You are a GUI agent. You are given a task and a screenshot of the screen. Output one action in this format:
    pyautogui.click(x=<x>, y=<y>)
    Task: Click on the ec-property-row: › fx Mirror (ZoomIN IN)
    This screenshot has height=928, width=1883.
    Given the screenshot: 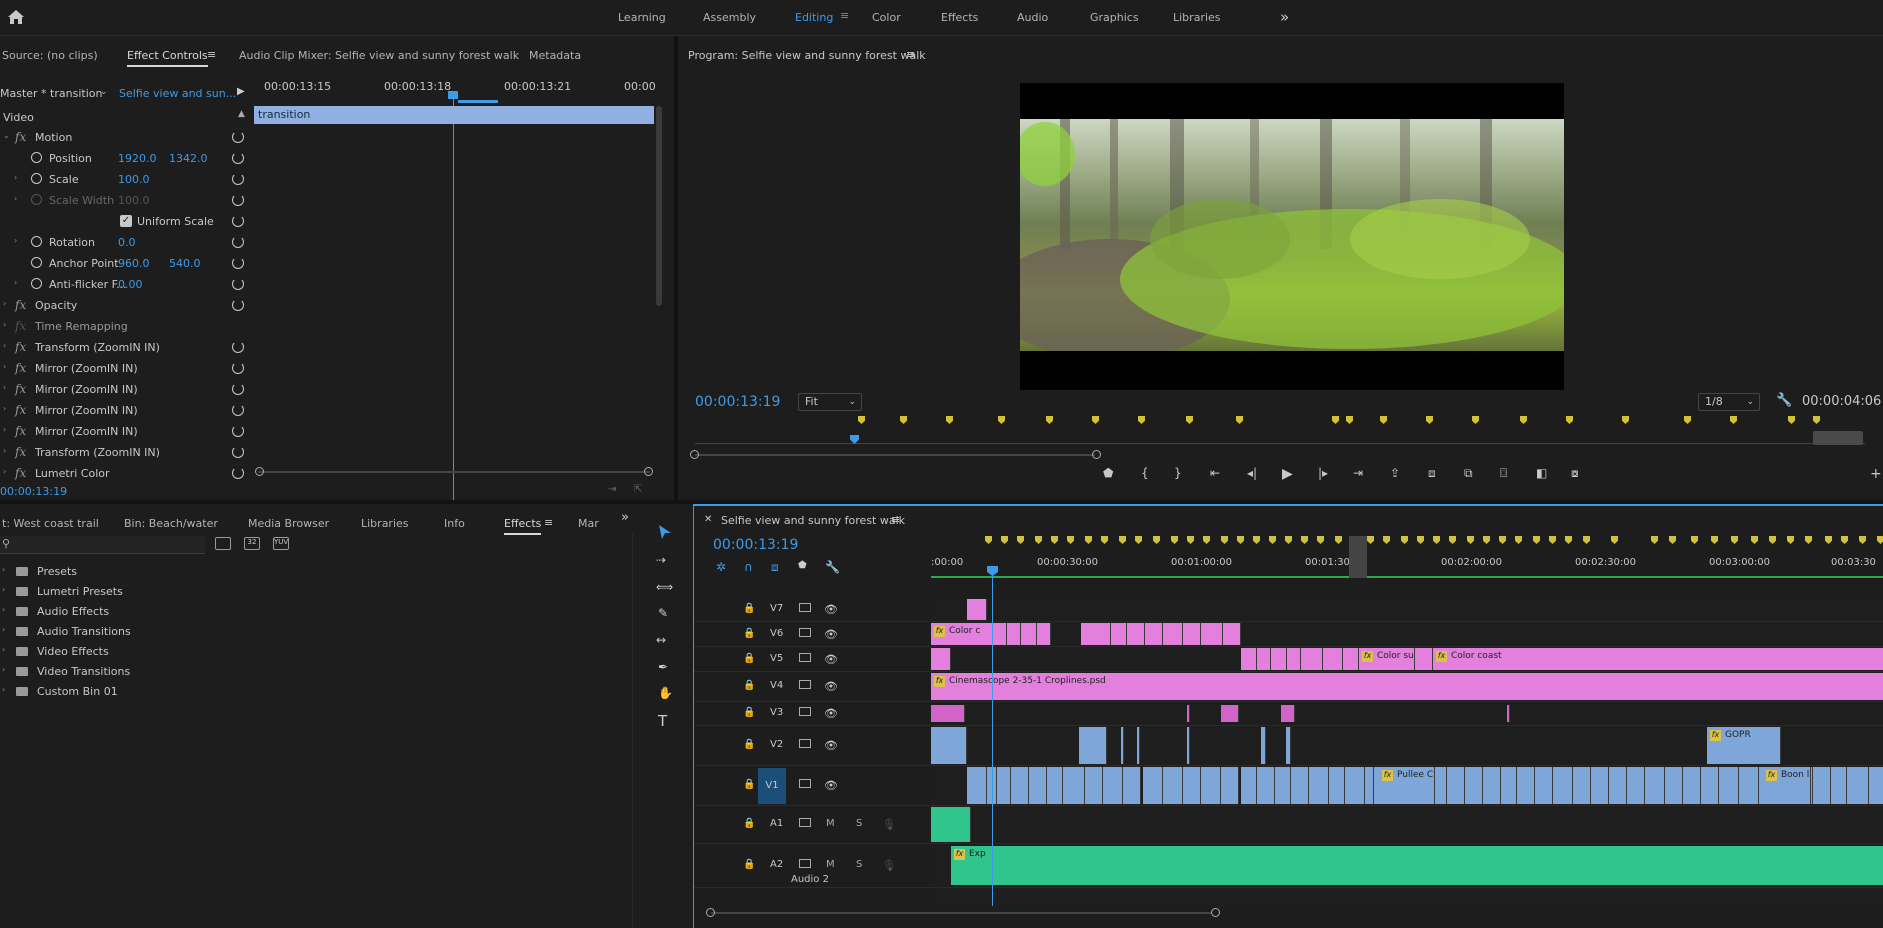 What is the action you would take?
    pyautogui.click(x=127, y=410)
    